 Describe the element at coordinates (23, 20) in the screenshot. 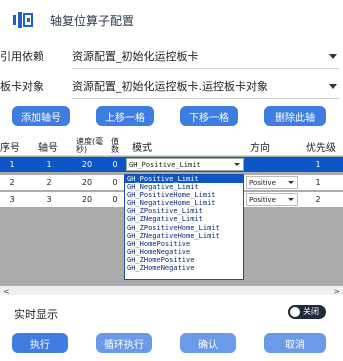

I see `axis-config-icon` at that location.